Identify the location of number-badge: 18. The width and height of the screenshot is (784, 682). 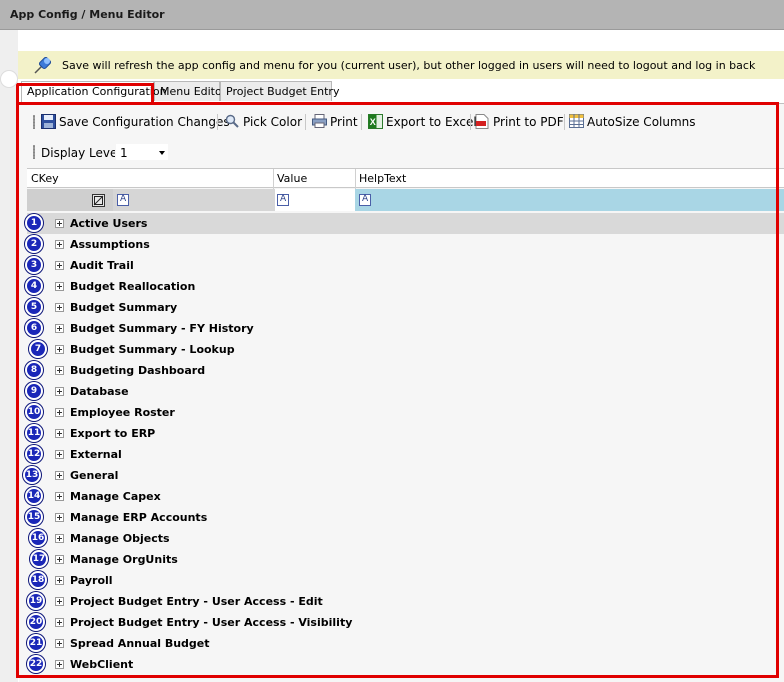
(38, 580).